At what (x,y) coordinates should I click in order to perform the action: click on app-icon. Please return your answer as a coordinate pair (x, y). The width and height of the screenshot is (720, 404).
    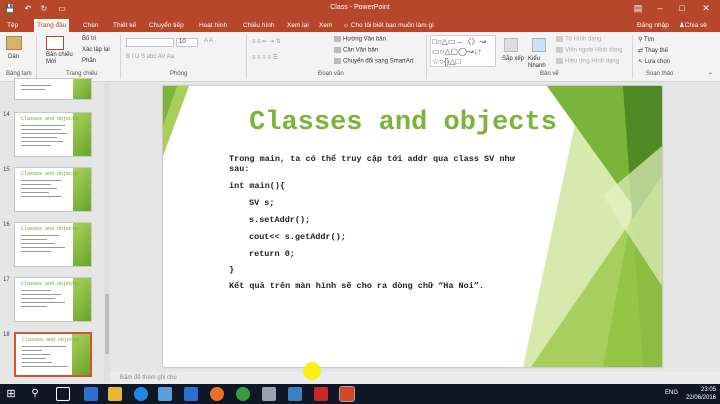
    Looking at the image, I should click on (269, 394).